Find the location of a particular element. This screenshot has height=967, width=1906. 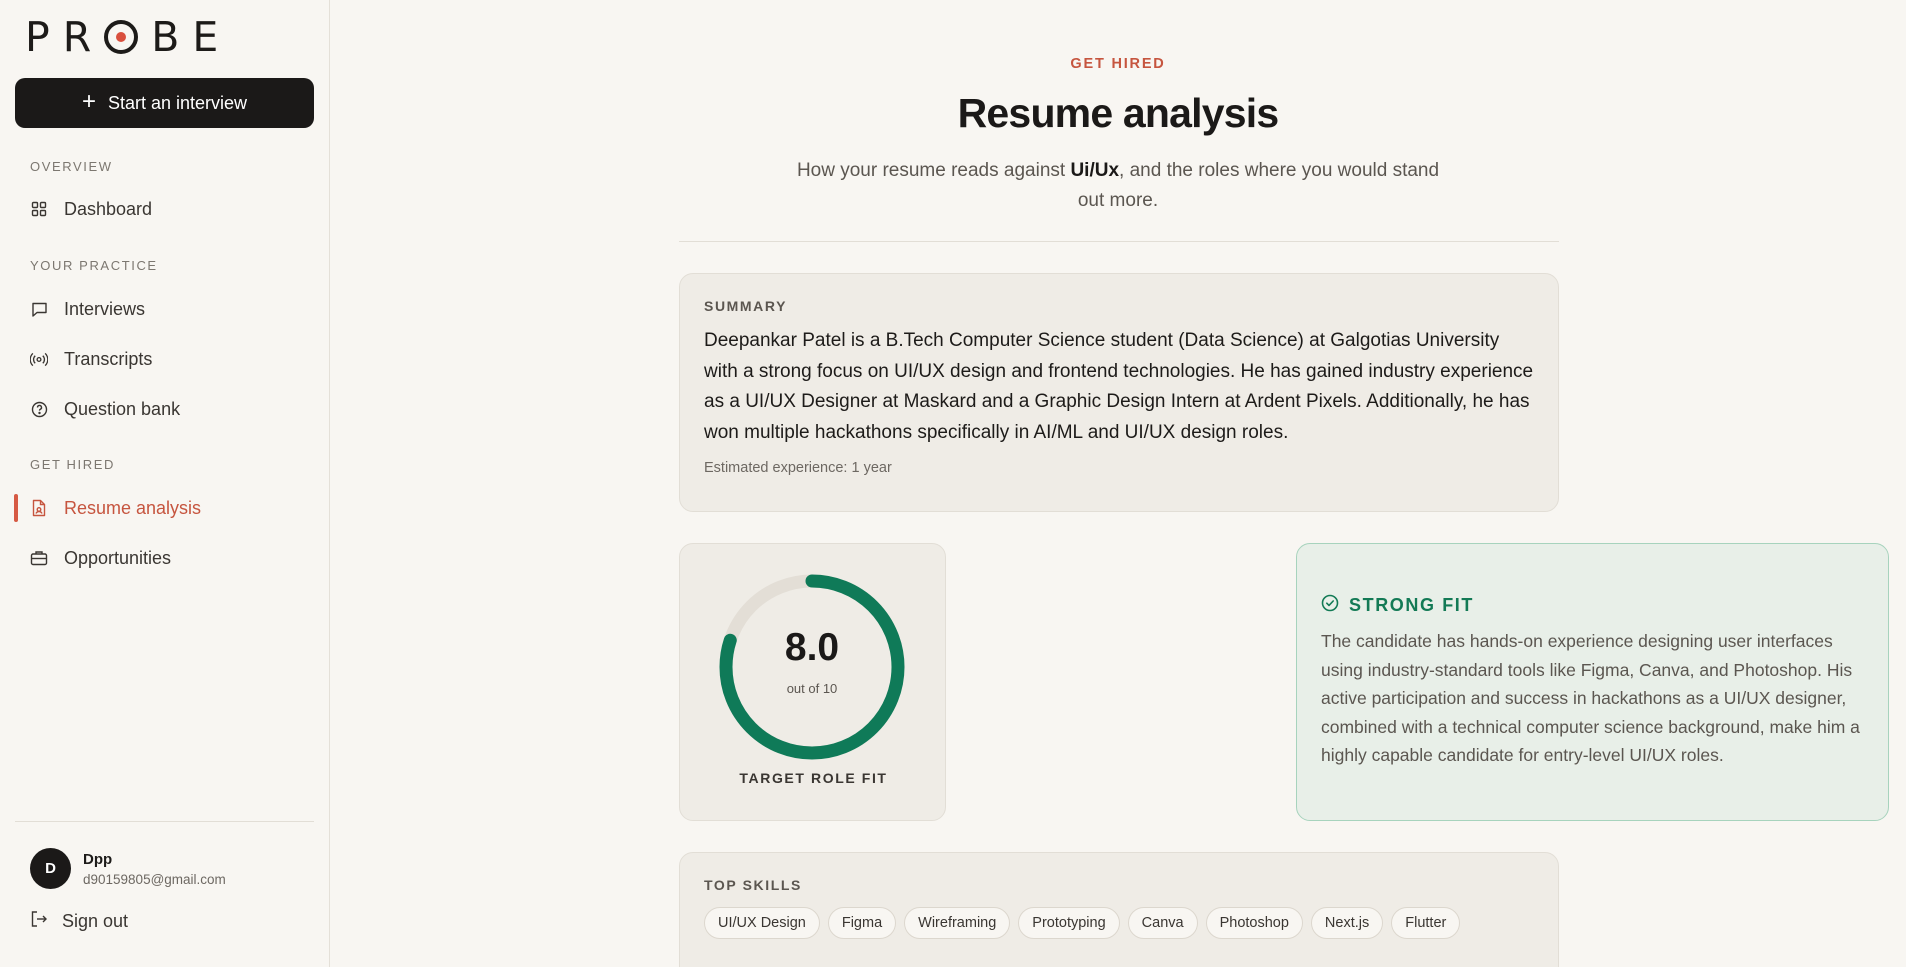

sidebar-item-question-bank: Question bank is located at coordinates (170, 409).